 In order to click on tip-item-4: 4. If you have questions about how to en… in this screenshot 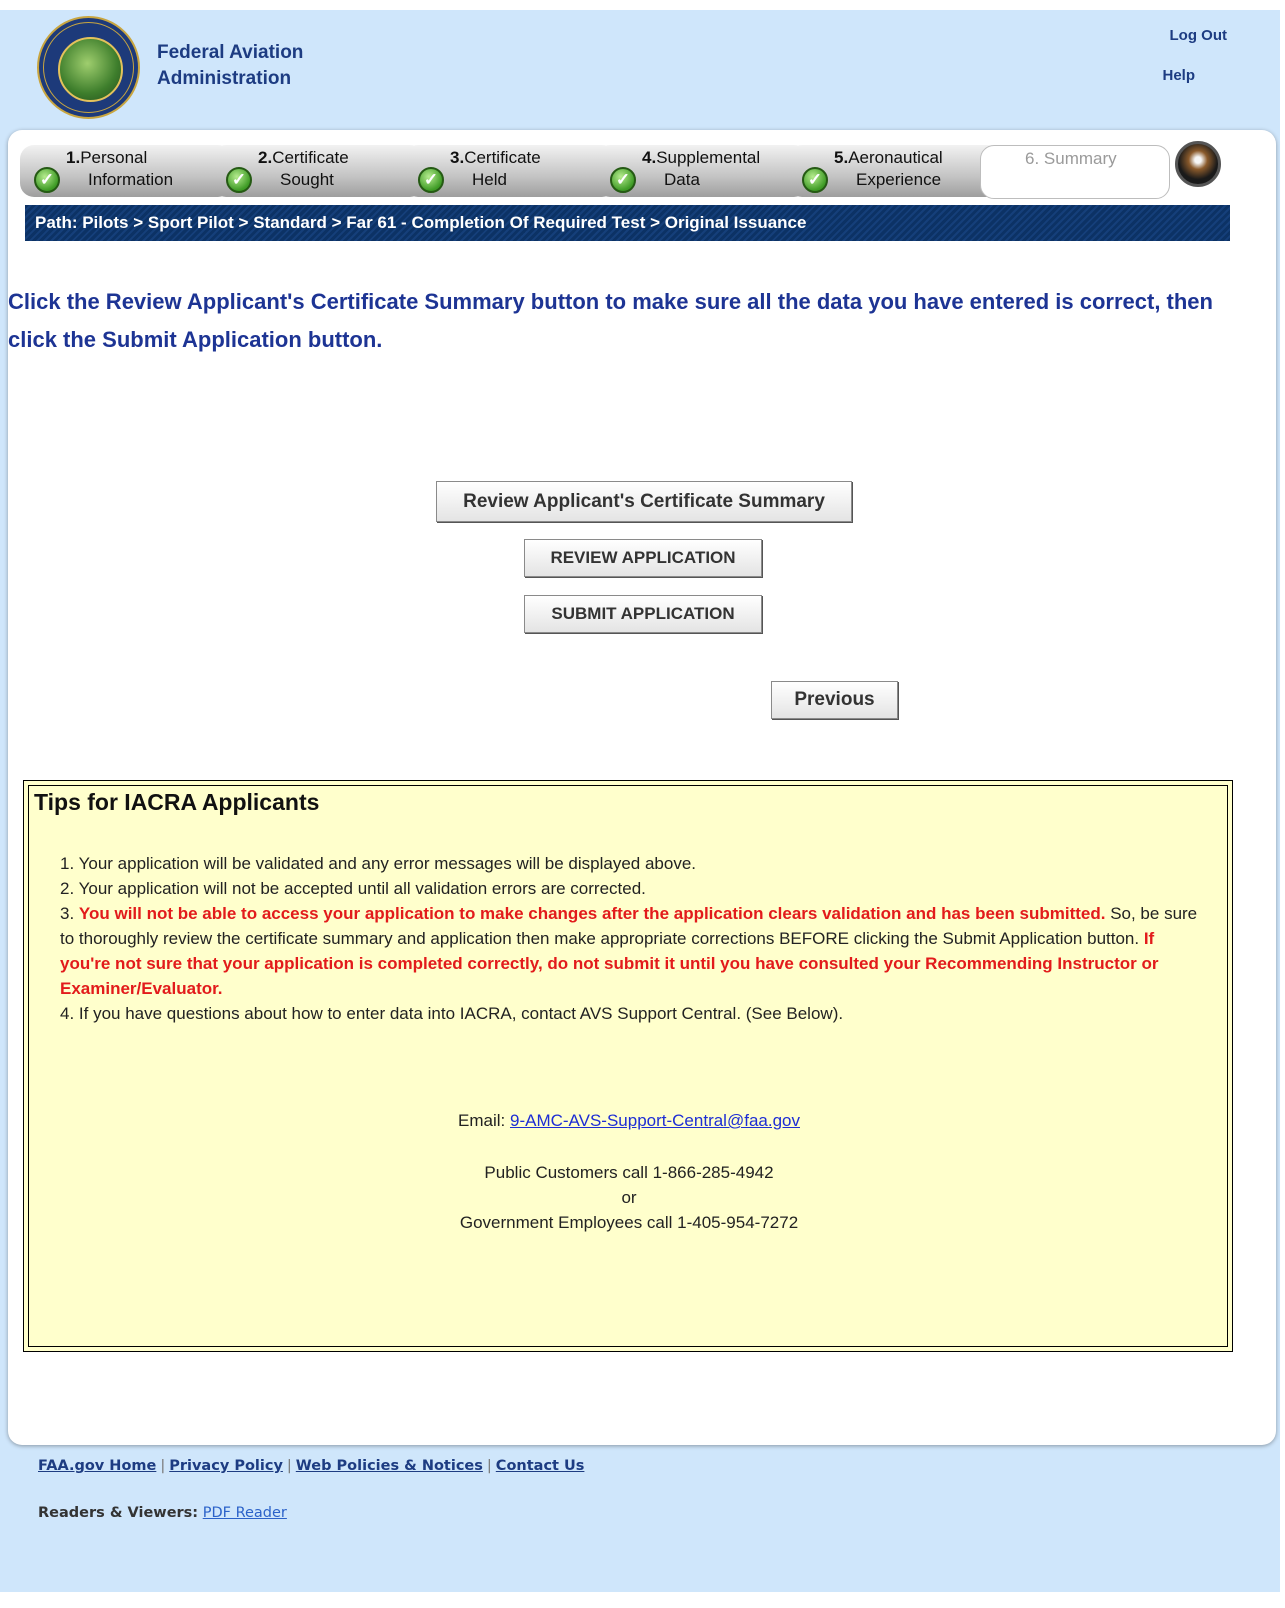, I will do `click(452, 1013)`.